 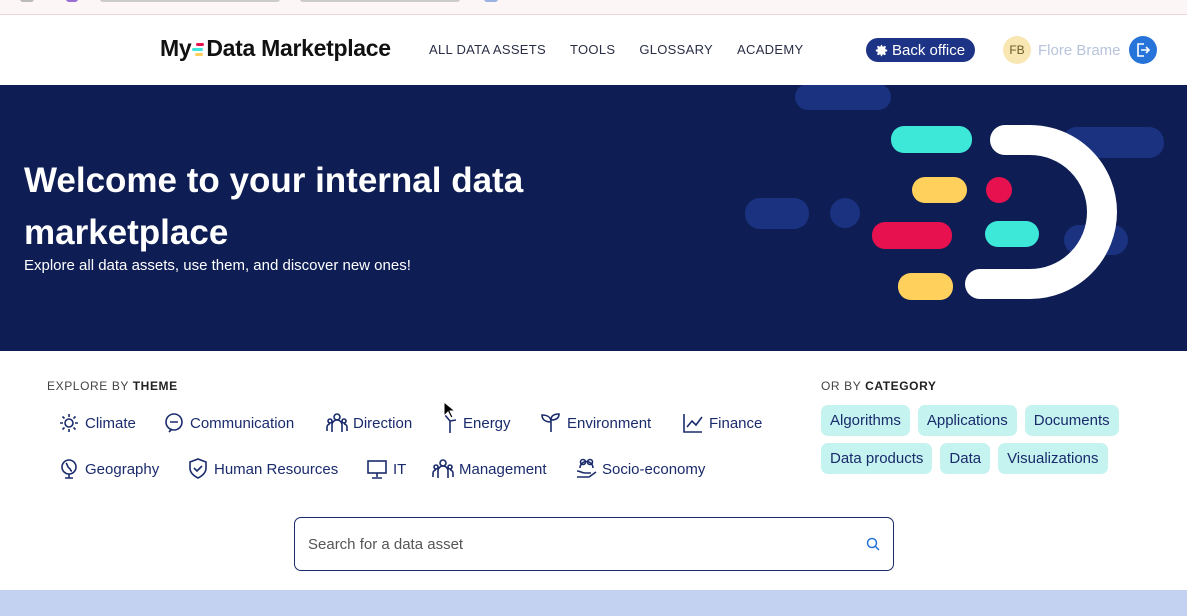 I want to click on globe-icon, so click(x=69, y=469).